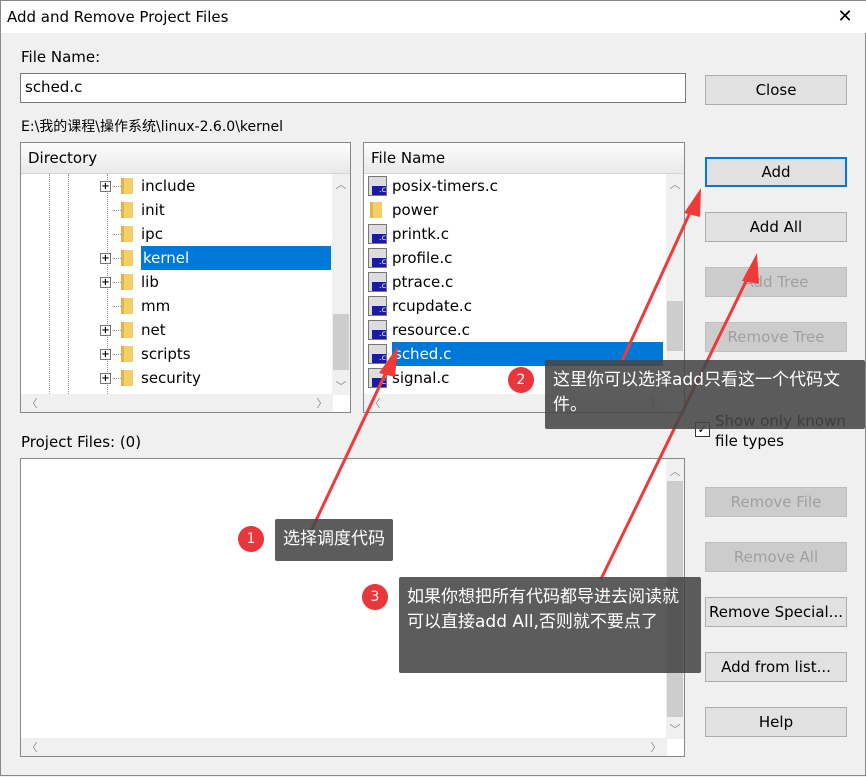  What do you see at coordinates (334, 540) in the screenshot?
I see `annotation-tooltip-1: 选择调度代码` at bounding box center [334, 540].